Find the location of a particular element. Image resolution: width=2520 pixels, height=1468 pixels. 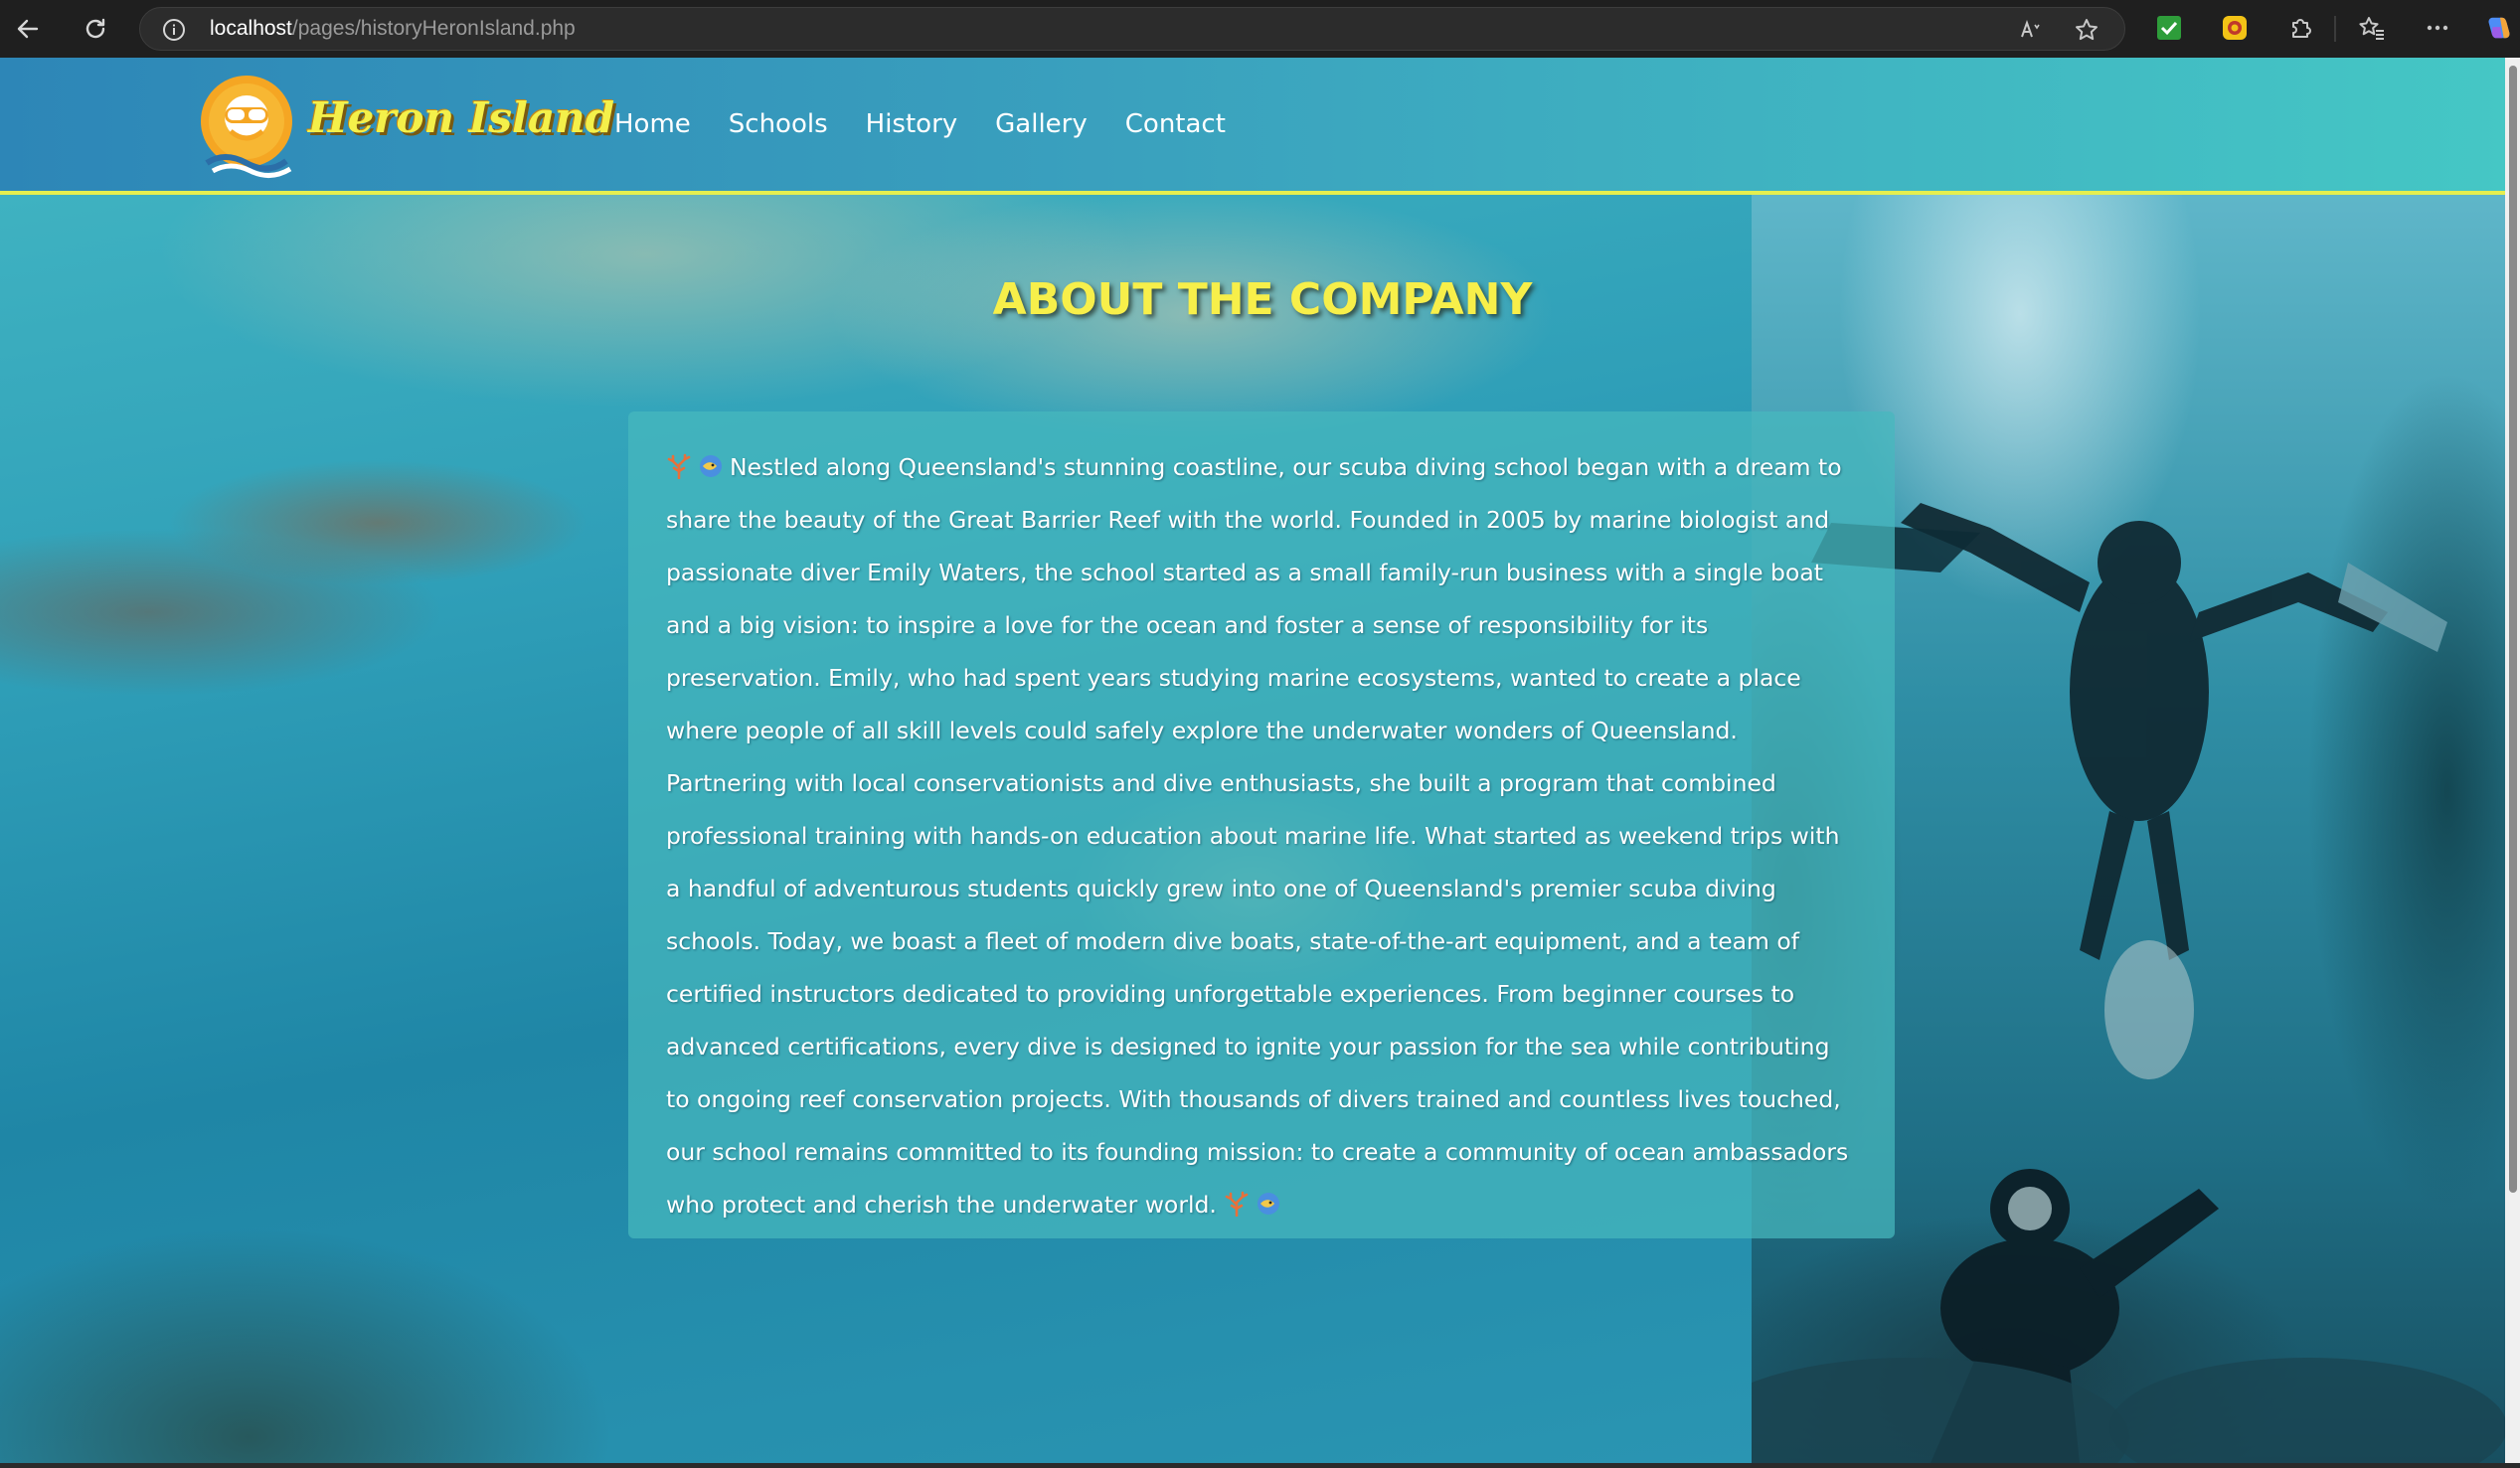

nav-schools: Schools is located at coordinates (778, 124).